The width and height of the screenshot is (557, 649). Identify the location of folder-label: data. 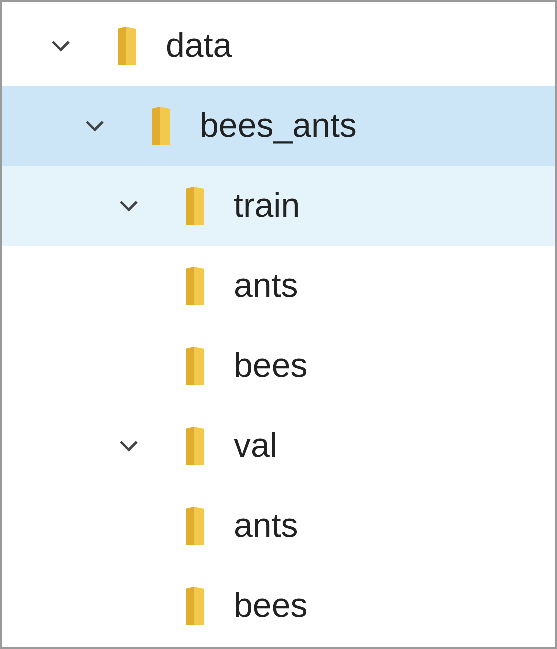
(199, 46).